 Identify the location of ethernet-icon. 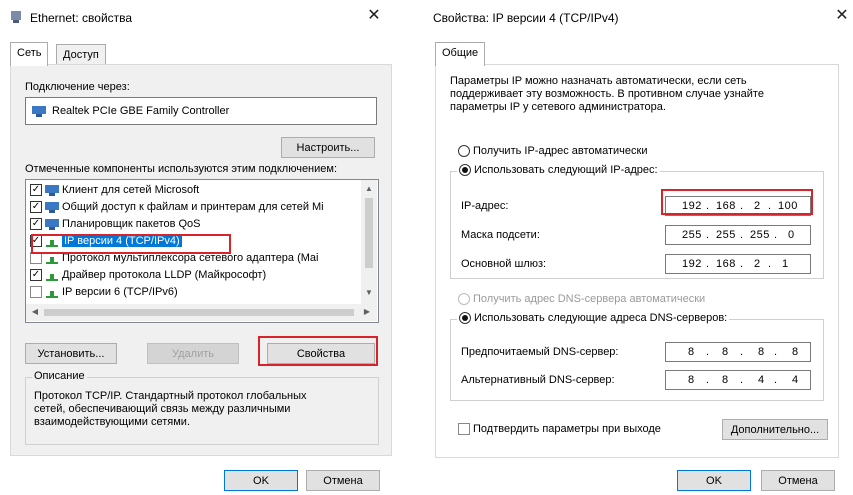
(16, 17).